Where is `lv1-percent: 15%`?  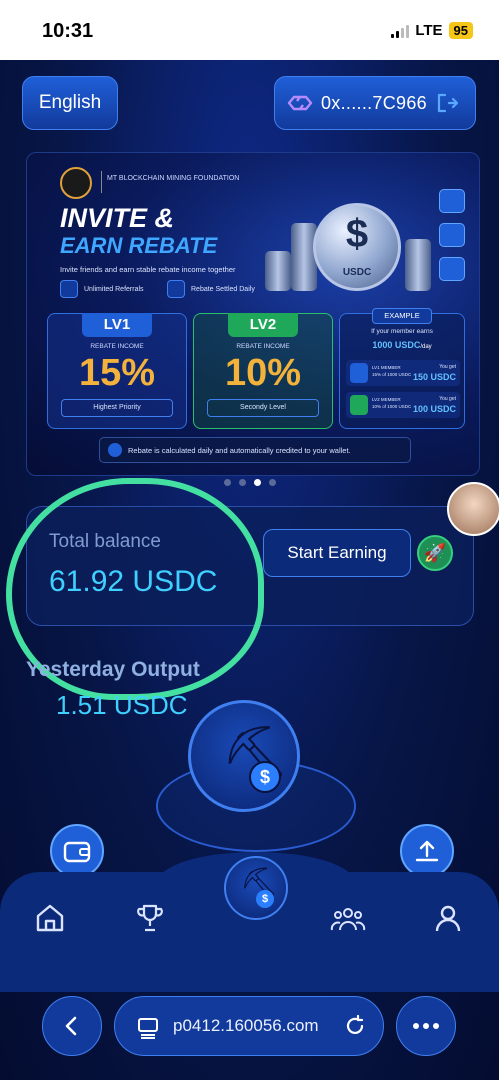
lv1-percent: 15% is located at coordinates (117, 373).